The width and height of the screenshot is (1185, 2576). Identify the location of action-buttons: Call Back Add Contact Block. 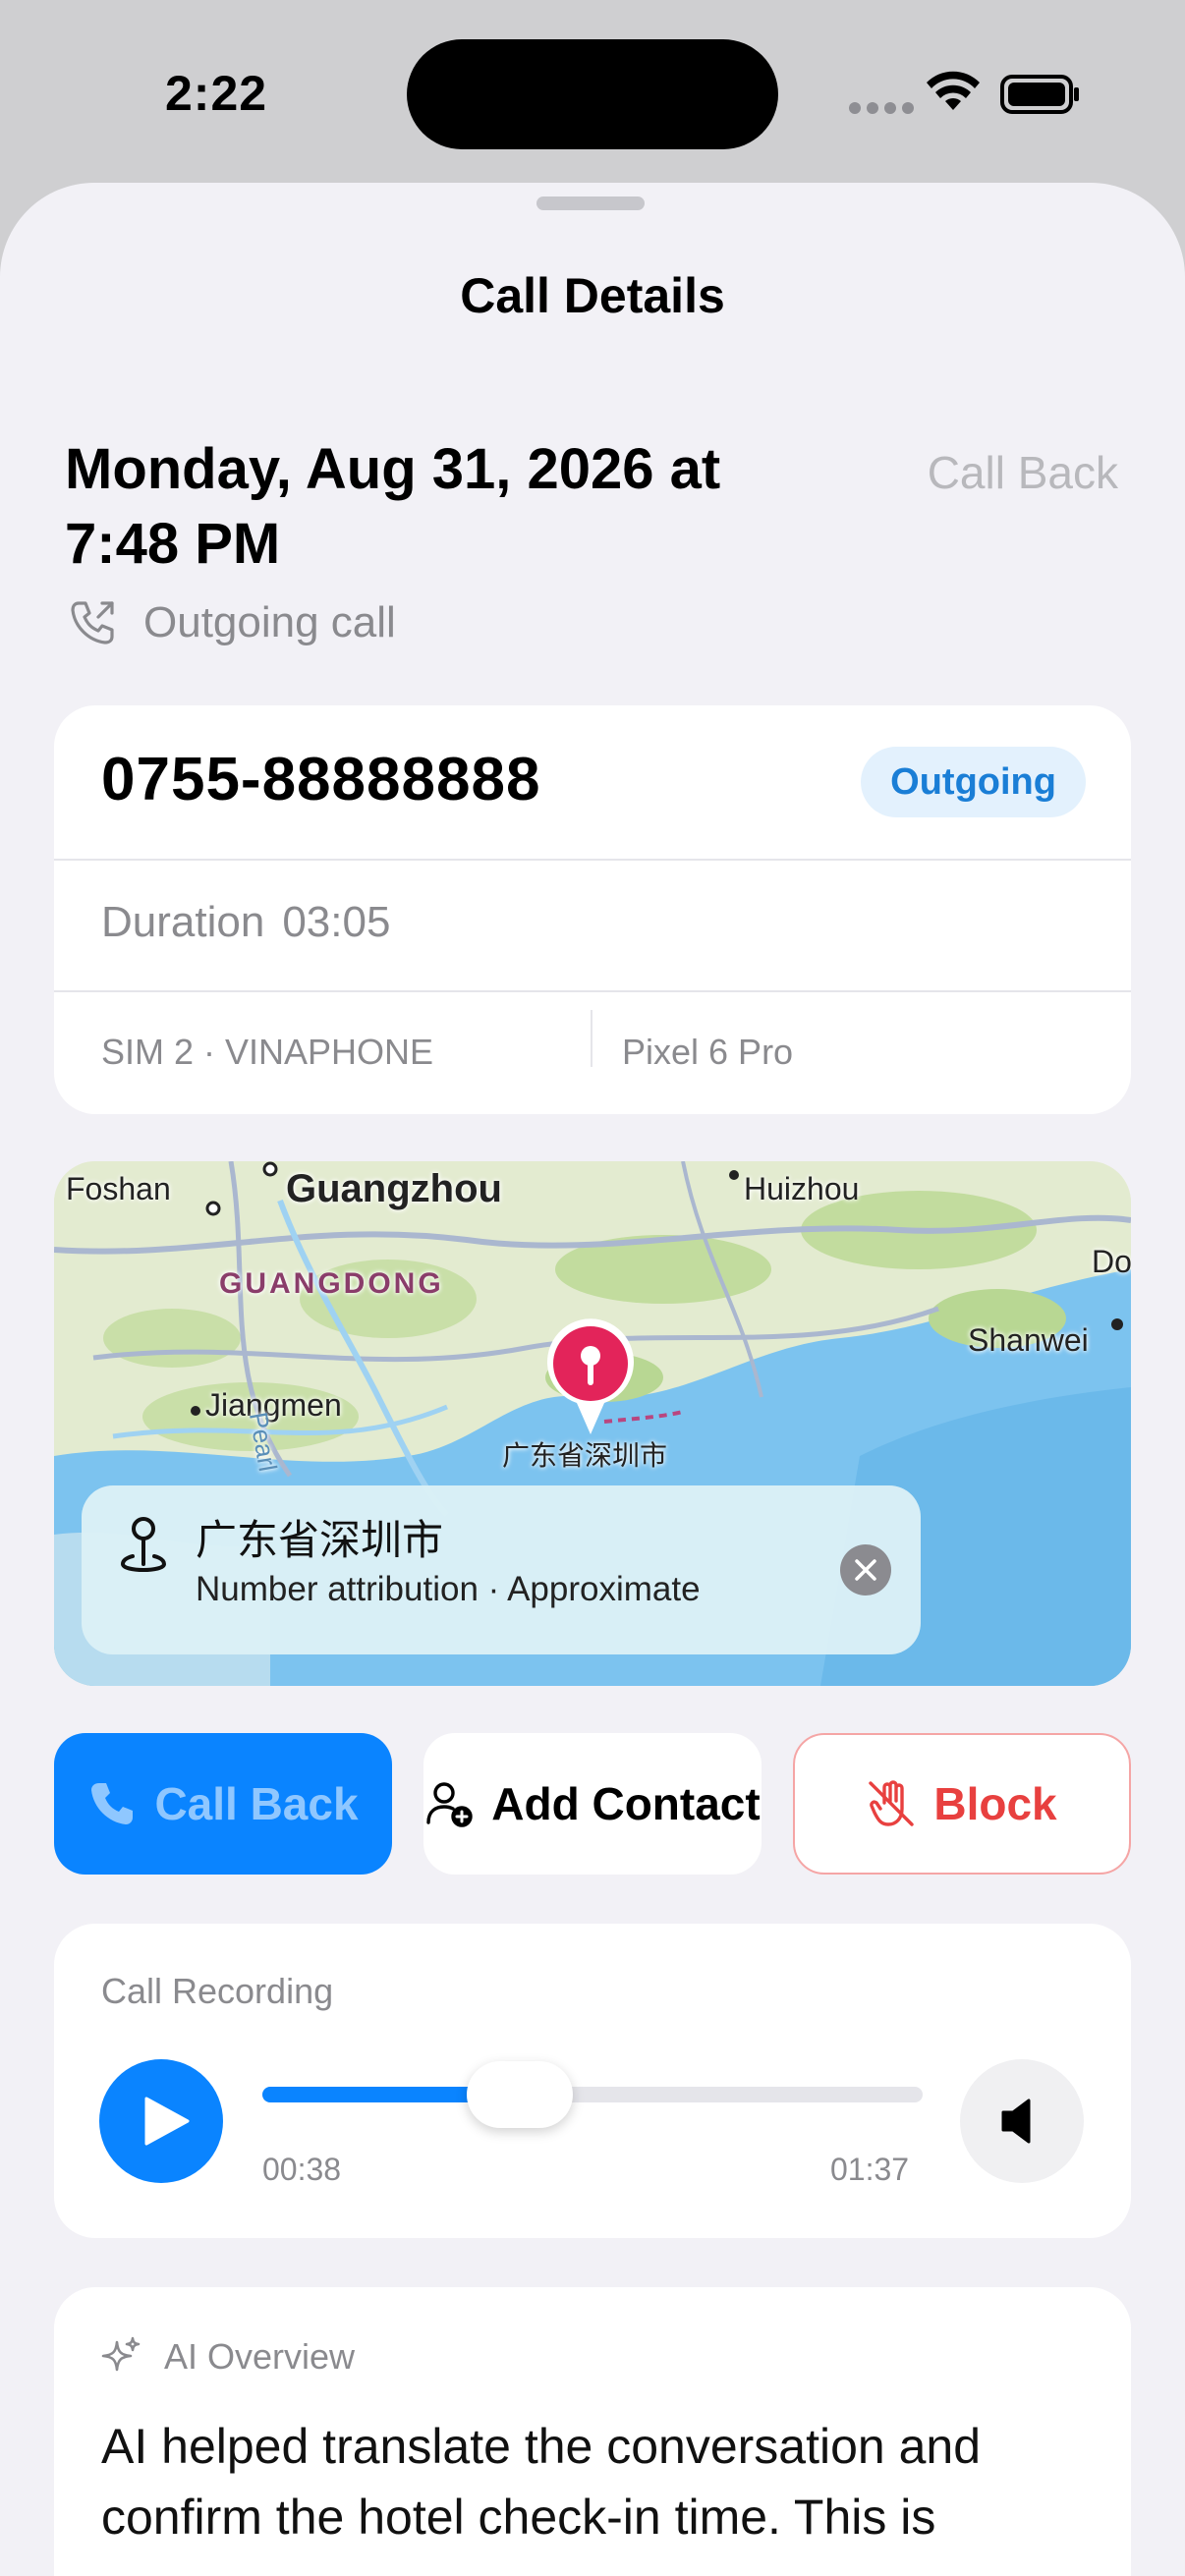
(592, 1804).